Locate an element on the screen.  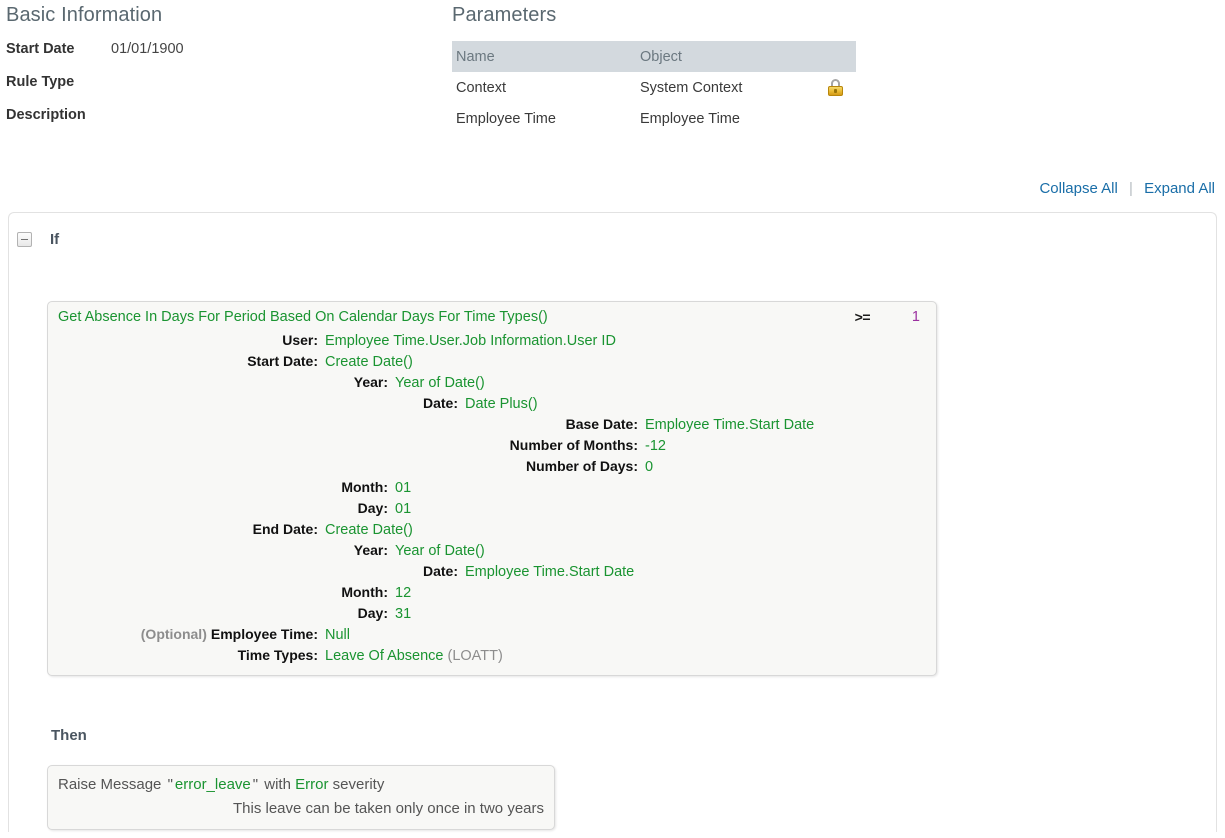
parameters-title: Parameters is located at coordinates (504, 15).